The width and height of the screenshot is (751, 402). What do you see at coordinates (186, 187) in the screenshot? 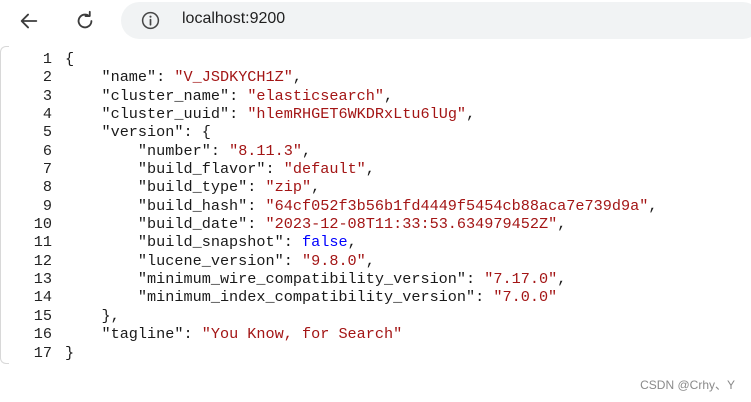
I see `line-content: "build_type": "zip",` at bounding box center [186, 187].